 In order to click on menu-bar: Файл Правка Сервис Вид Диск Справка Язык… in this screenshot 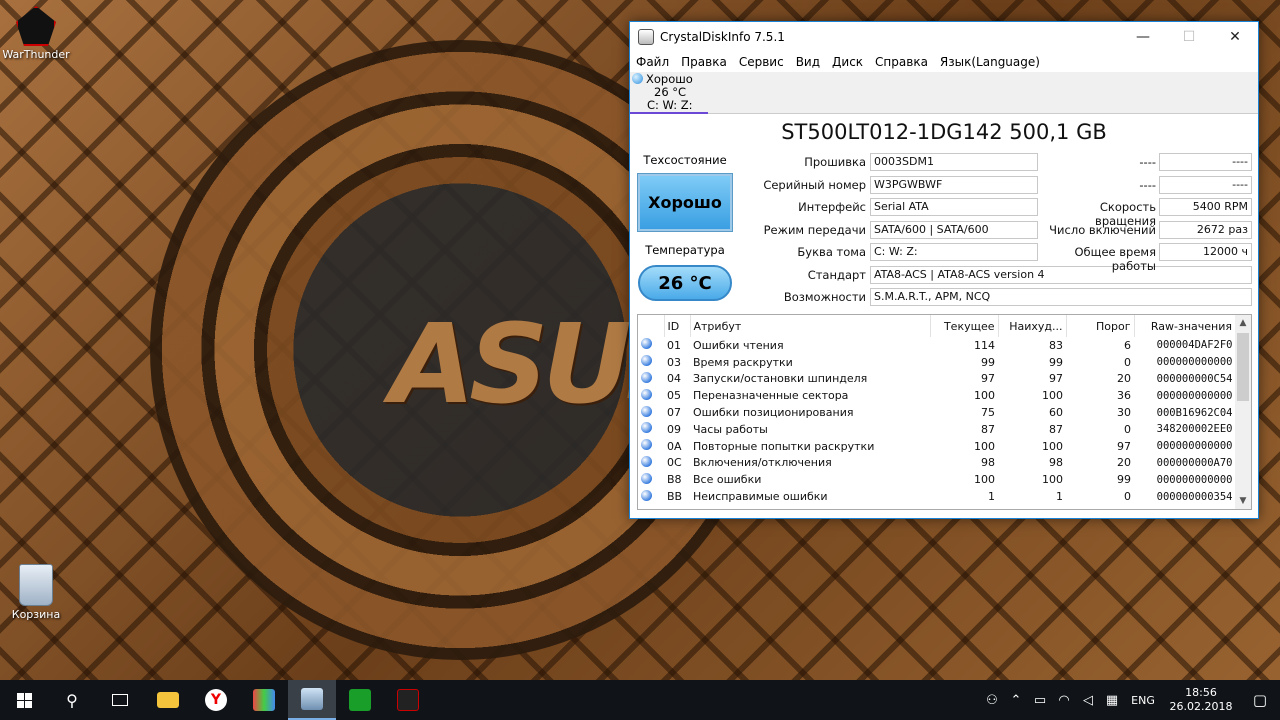, I will do `click(944, 62)`.